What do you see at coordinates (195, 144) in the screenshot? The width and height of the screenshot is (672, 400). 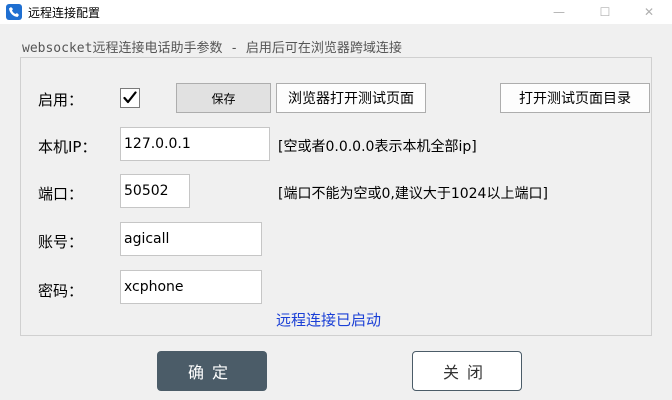 I see `ip-input: 127.0.0.1` at bounding box center [195, 144].